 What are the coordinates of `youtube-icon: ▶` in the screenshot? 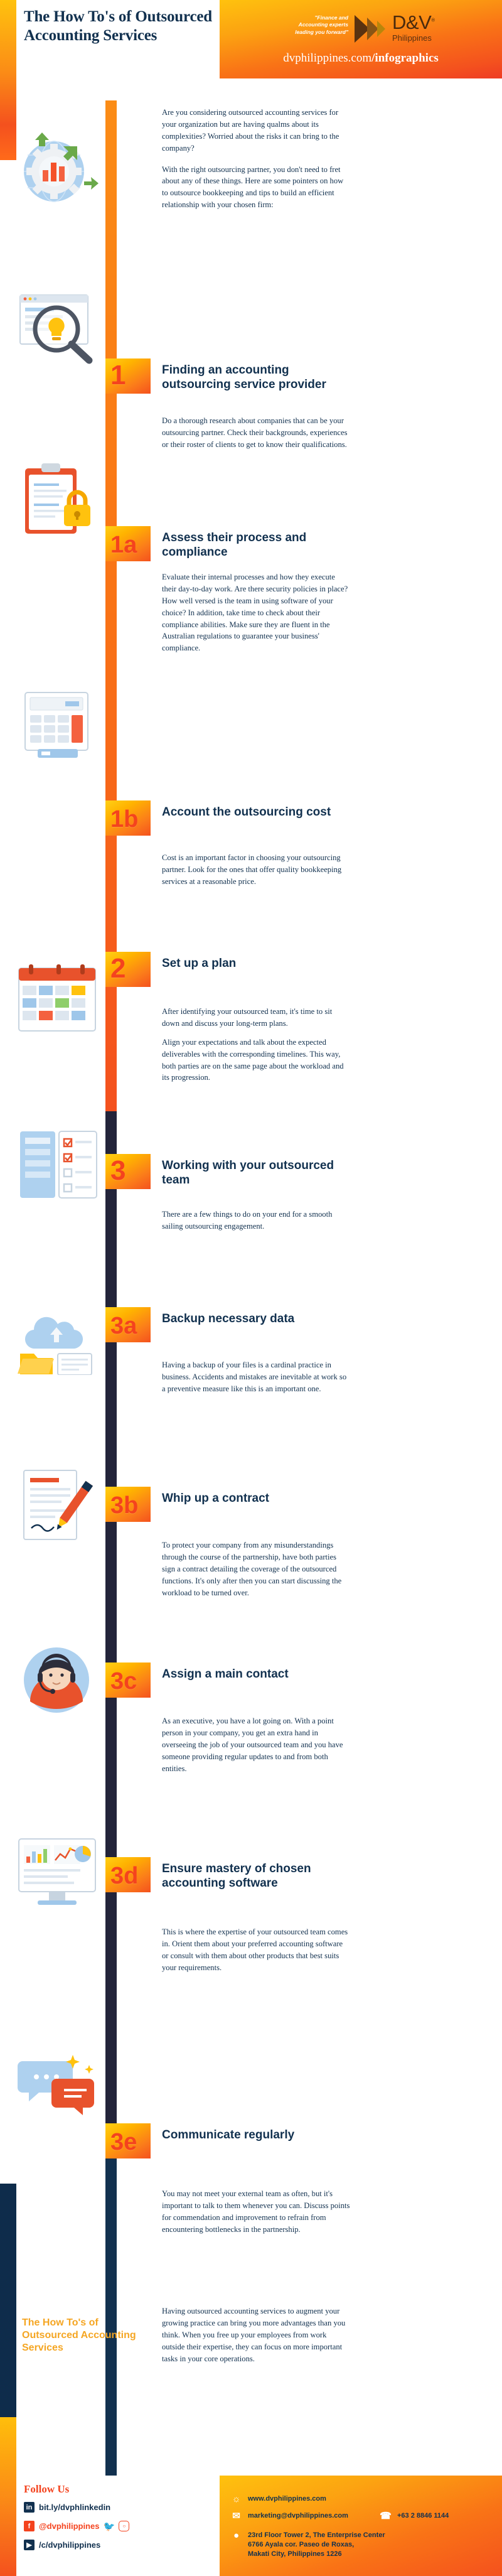 It's located at (29, 2545).